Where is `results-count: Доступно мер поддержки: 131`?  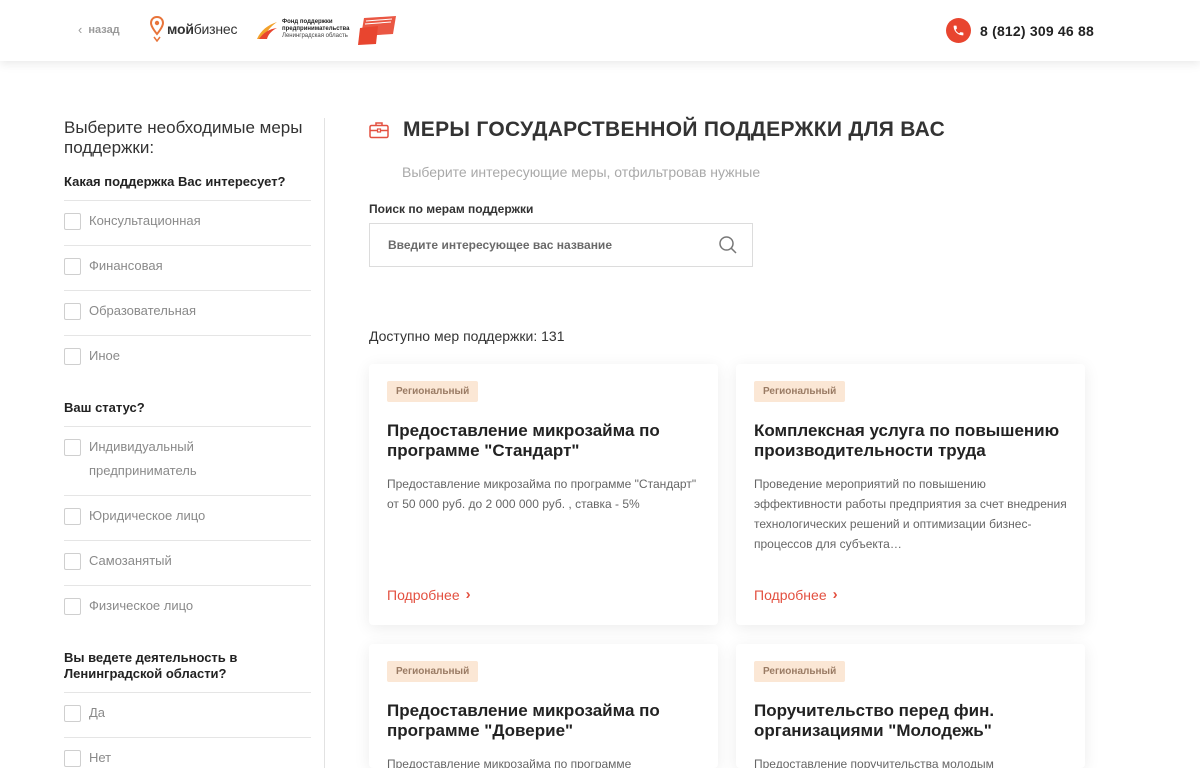
results-count: Доступно мер поддержки: 131 is located at coordinates (467, 336).